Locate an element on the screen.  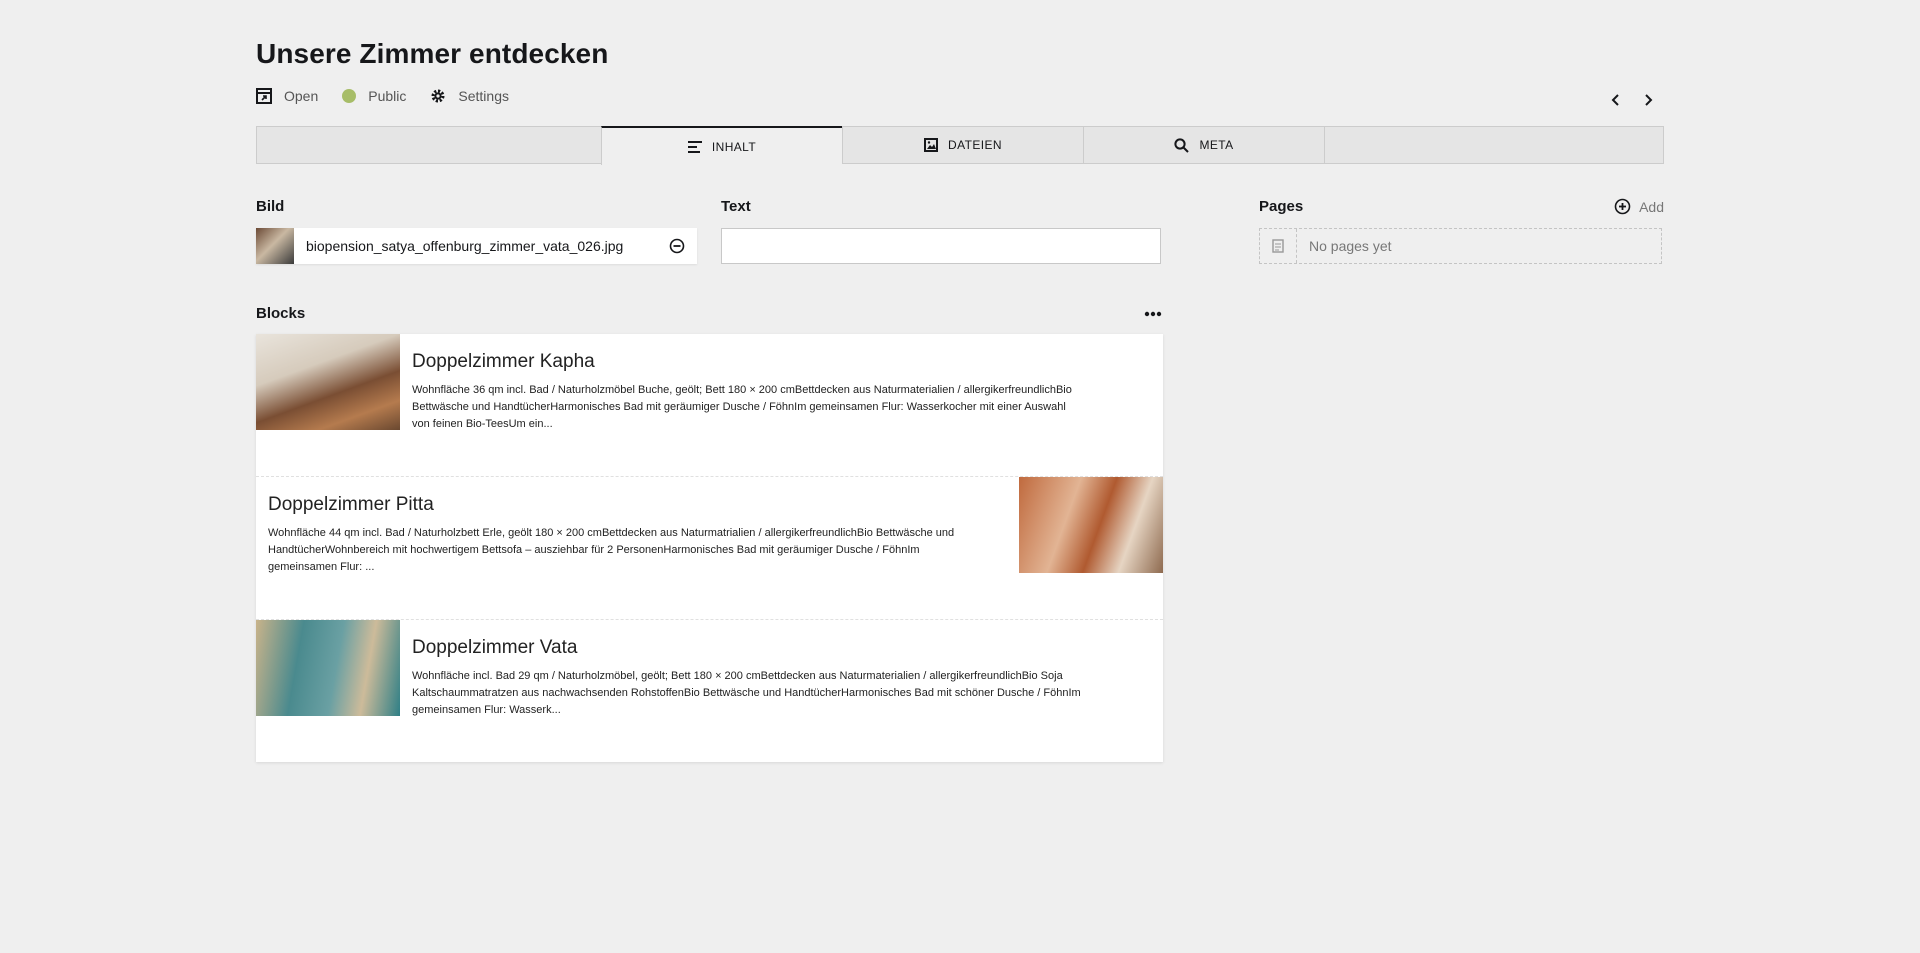
tab-inhalt: INHALT is located at coordinates (721, 145).